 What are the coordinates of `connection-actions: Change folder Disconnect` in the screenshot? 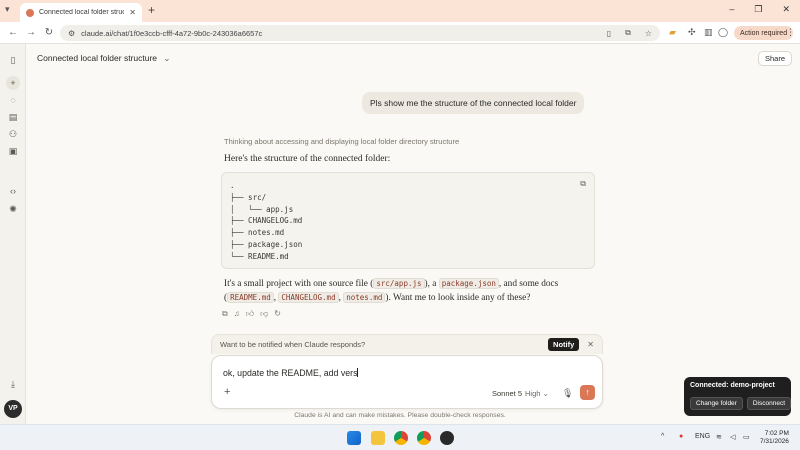 It's located at (740, 403).